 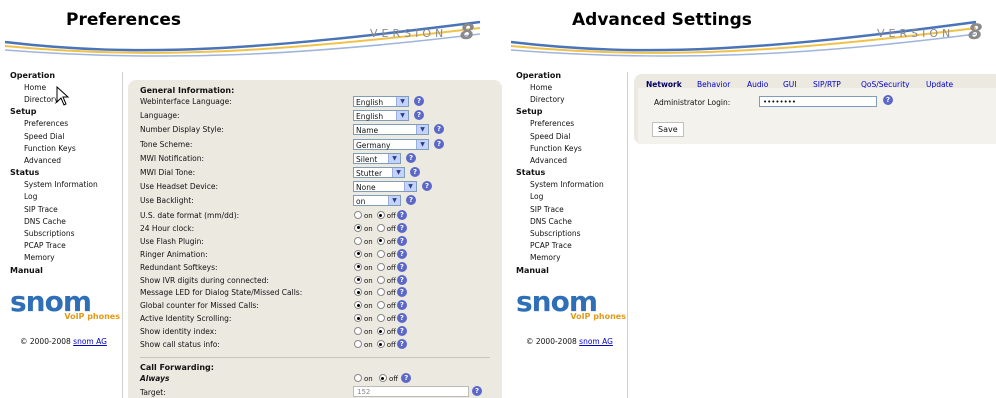 I want to click on target-input: 152, so click(x=411, y=391).